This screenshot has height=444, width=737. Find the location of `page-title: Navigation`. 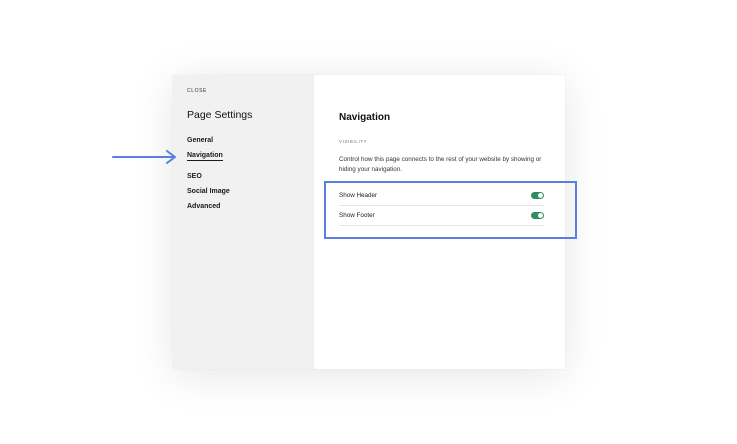

page-title: Navigation is located at coordinates (365, 117).